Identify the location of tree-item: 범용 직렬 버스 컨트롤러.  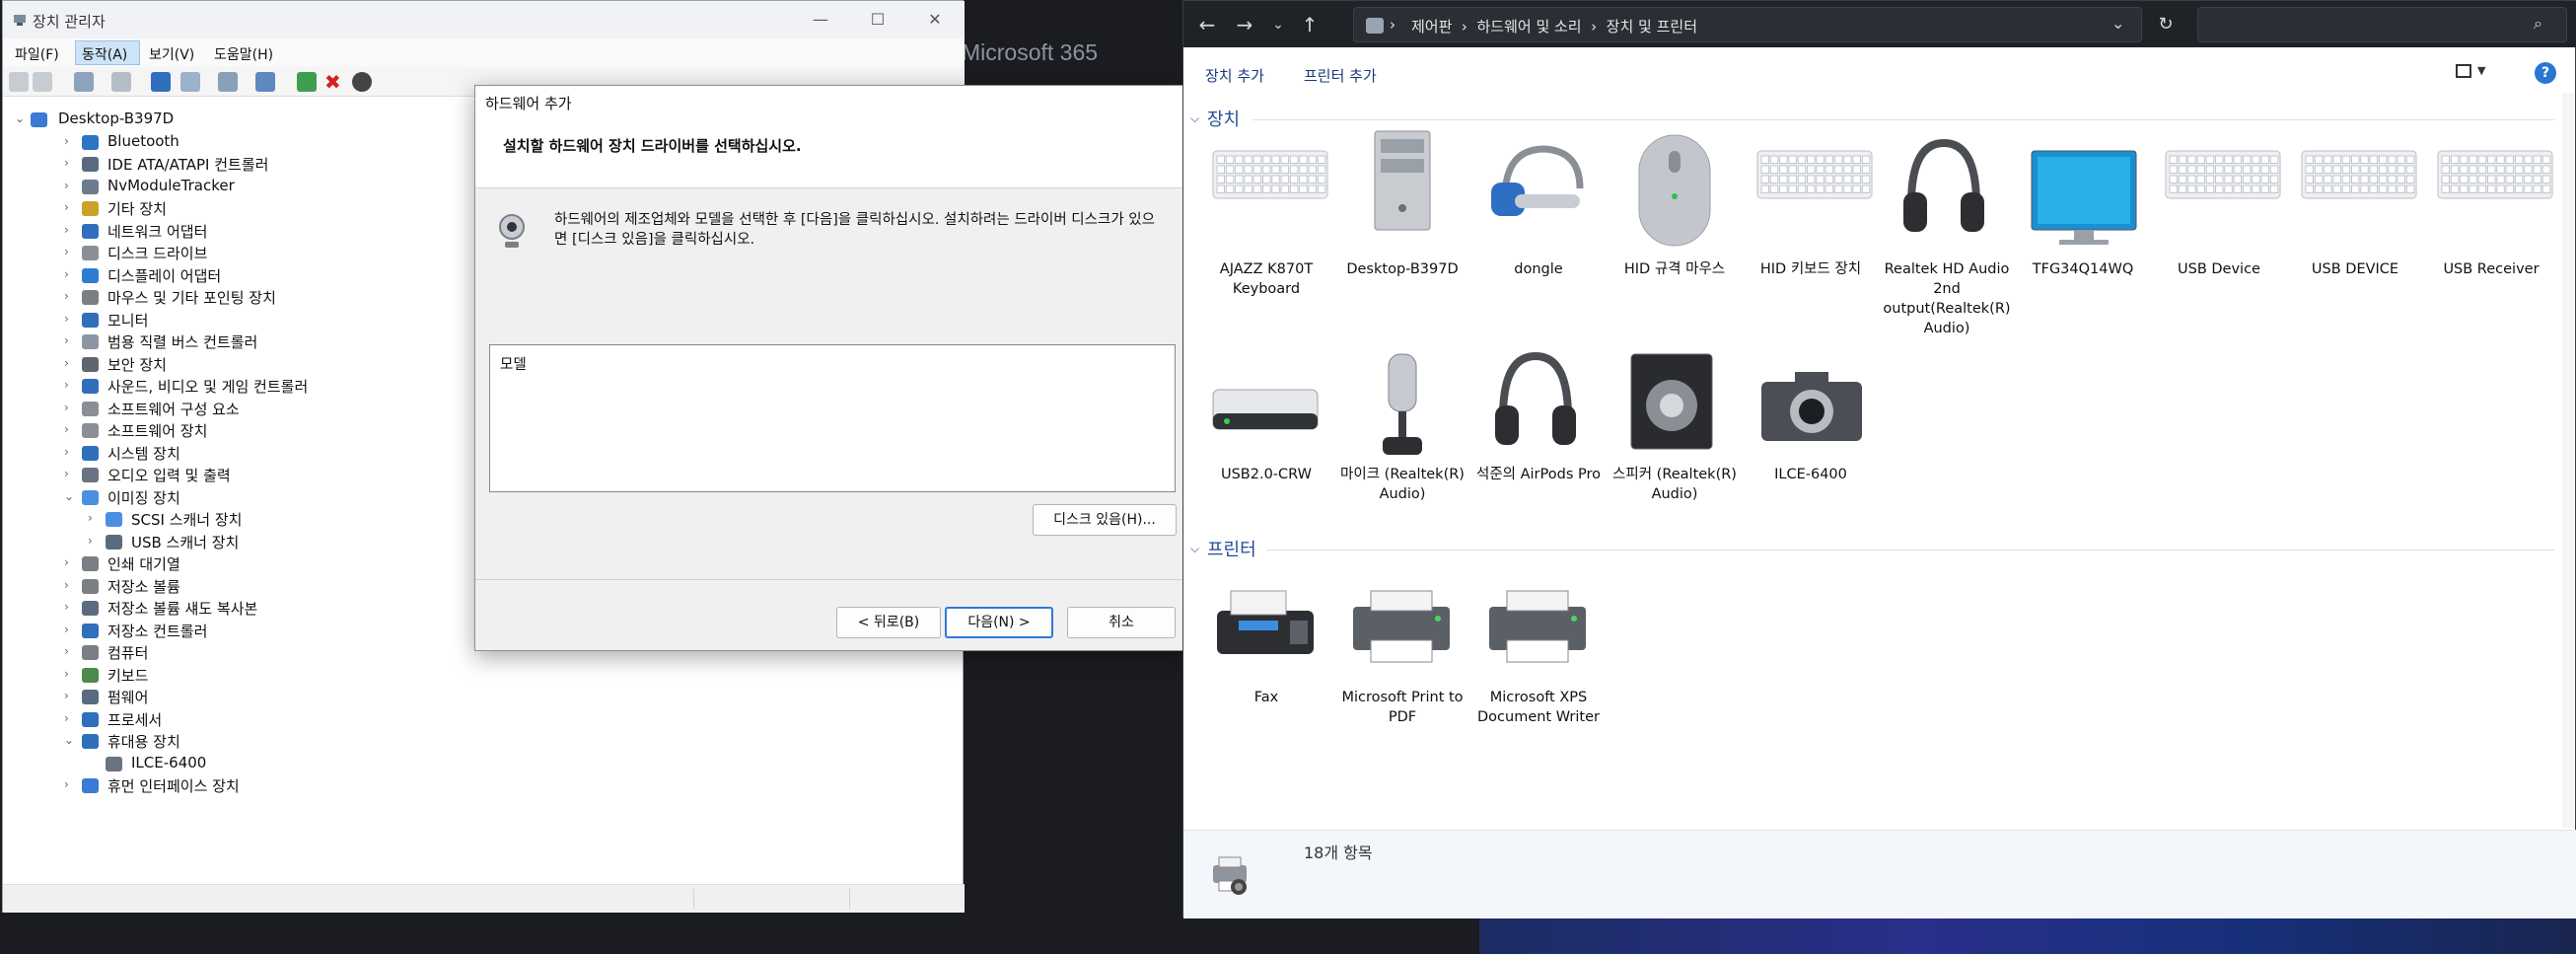
(182, 341).